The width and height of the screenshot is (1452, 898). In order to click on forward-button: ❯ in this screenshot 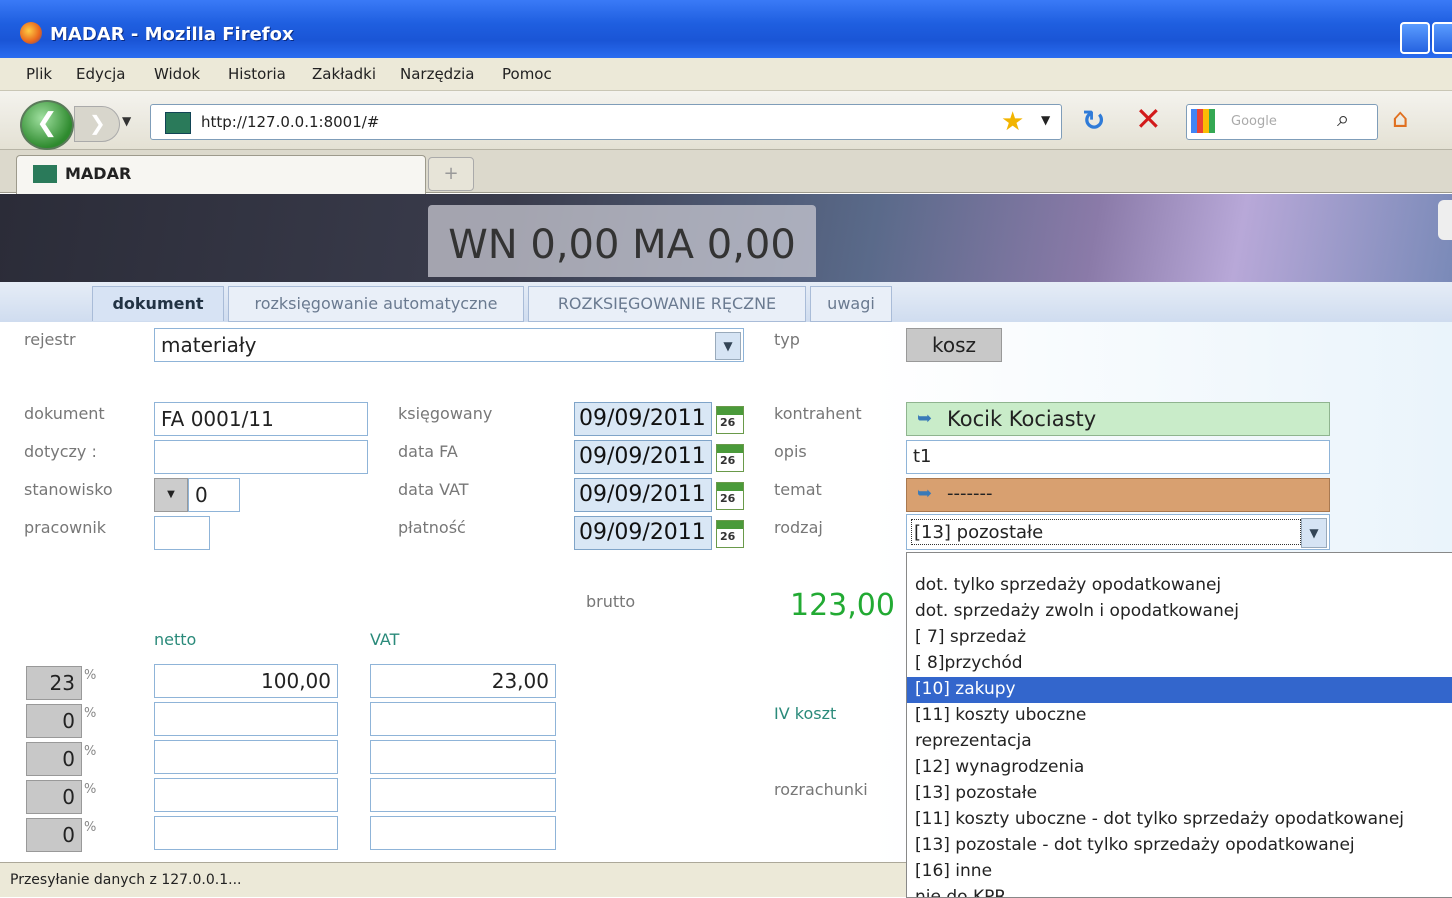, I will do `click(97, 124)`.